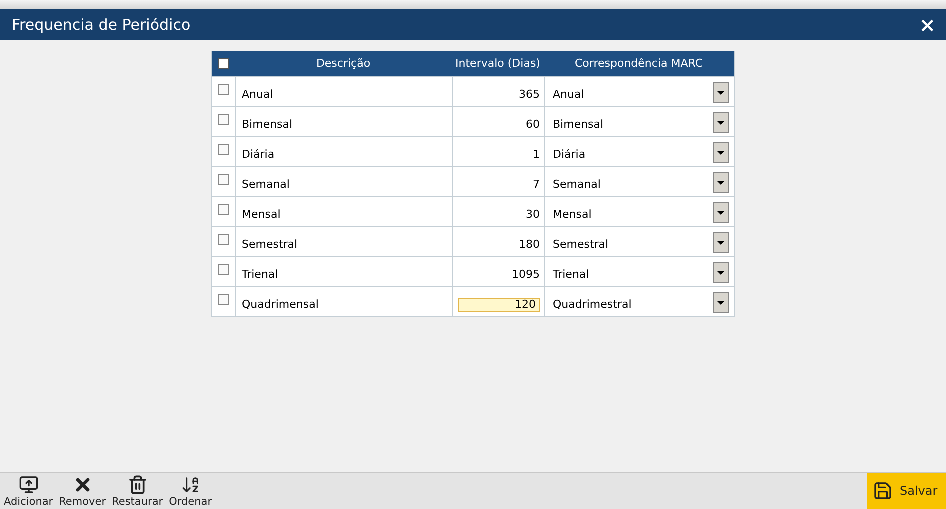  I want to click on toolbar-button: Adicionar, so click(28, 491).